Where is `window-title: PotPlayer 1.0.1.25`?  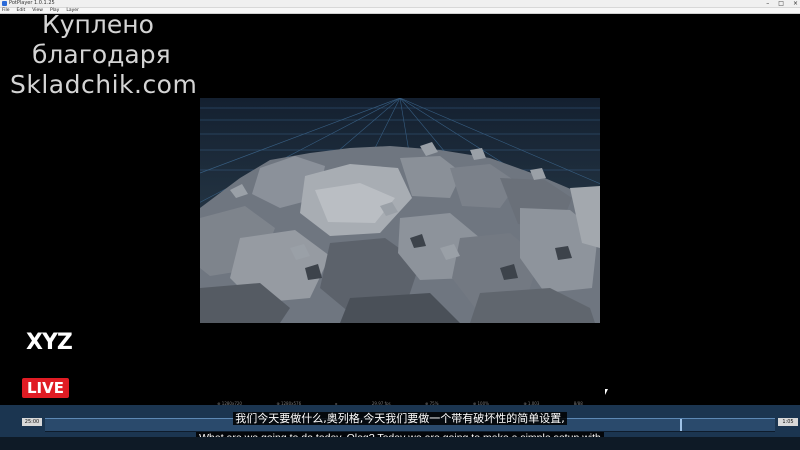
window-title: PotPlayer 1.0.1.25 is located at coordinates (32, 3).